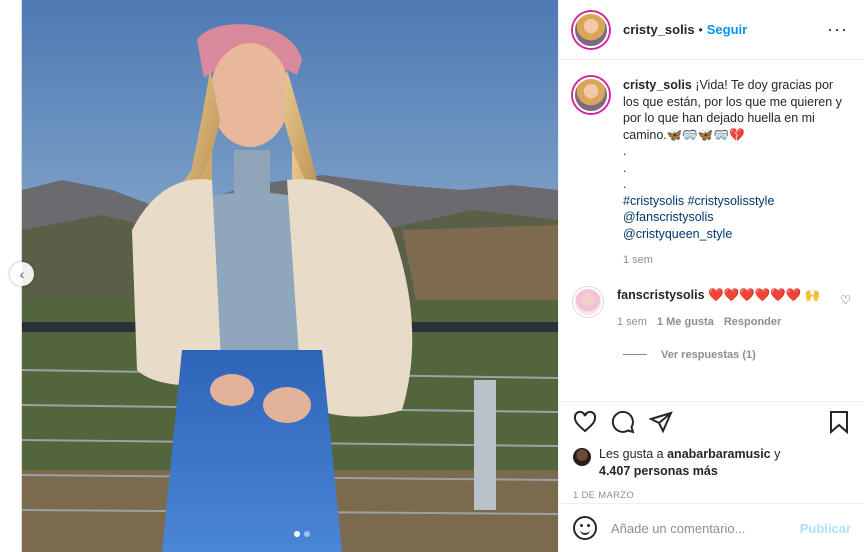 The height and width of the screenshot is (552, 864). I want to click on comment-text: ❤️❤️❤️❤️❤️❤️ 🙌, so click(764, 294).